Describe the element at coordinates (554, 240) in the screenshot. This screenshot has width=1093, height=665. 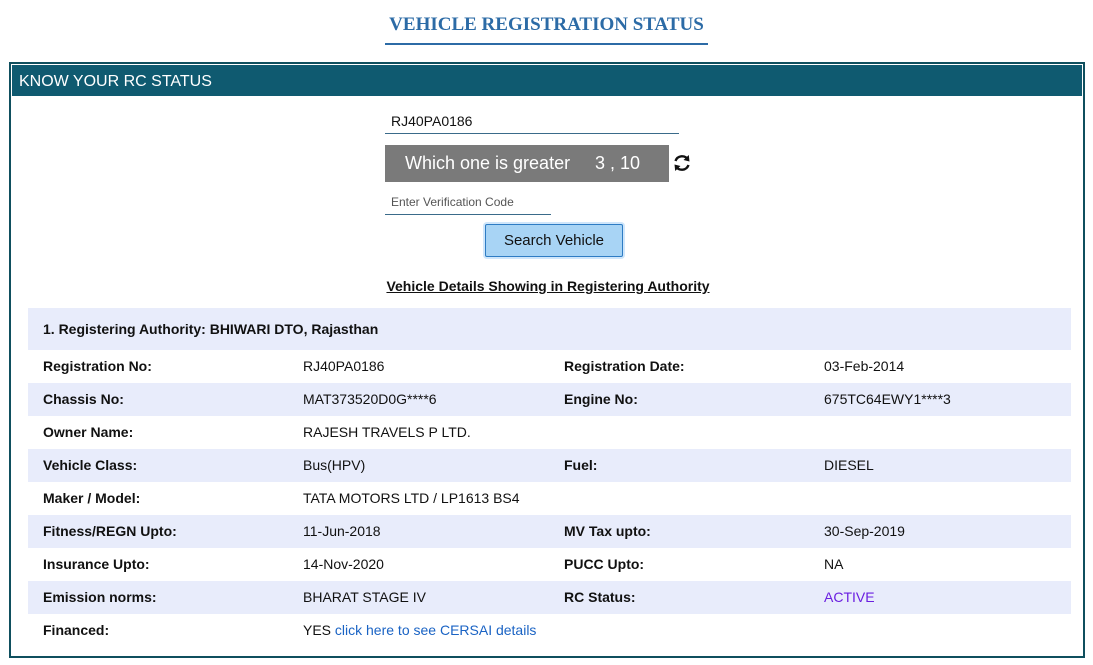
I see `search-vehicle-button: Search Vehicle` at that location.